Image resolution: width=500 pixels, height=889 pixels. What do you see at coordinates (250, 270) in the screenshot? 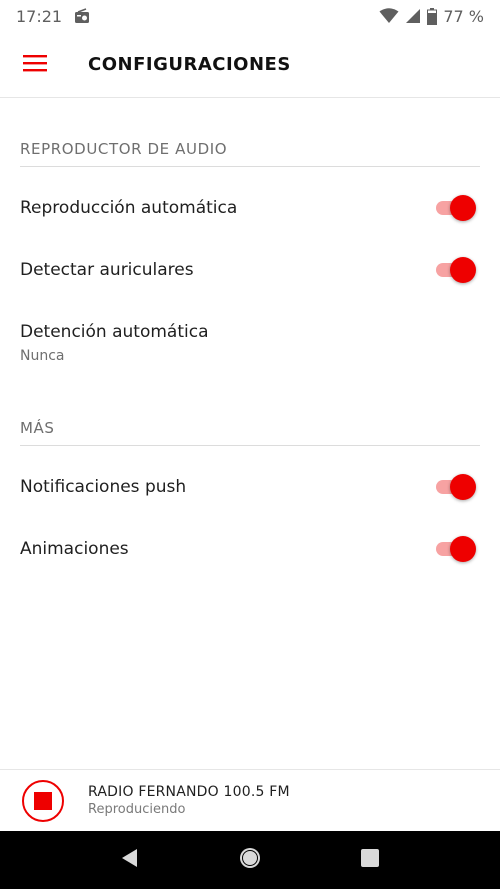
I see `setting-headphones: Detectar auriculares` at bounding box center [250, 270].